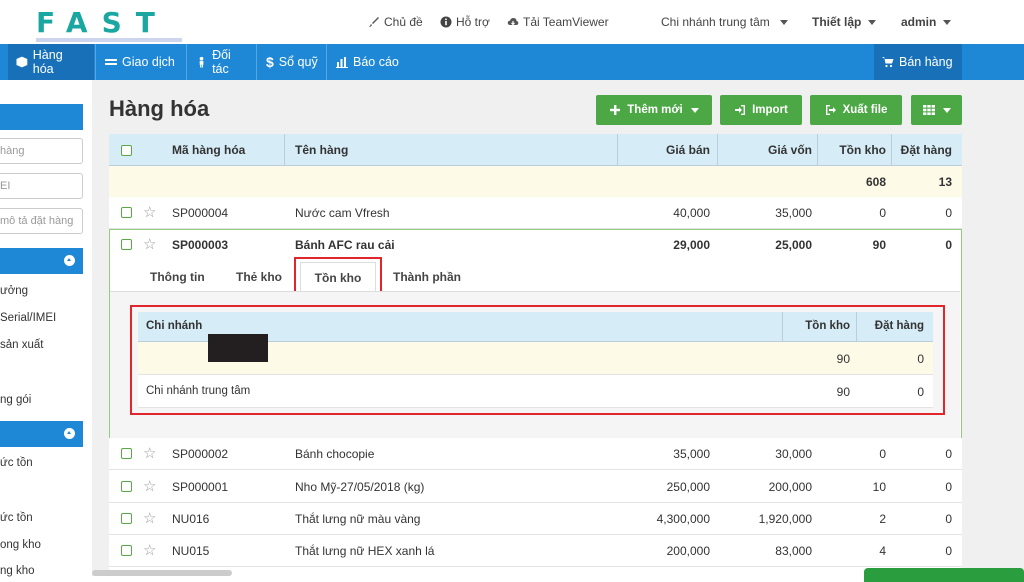  Describe the element at coordinates (20, 545) in the screenshot. I see `stock-filter-in-stock: ong kho` at that location.